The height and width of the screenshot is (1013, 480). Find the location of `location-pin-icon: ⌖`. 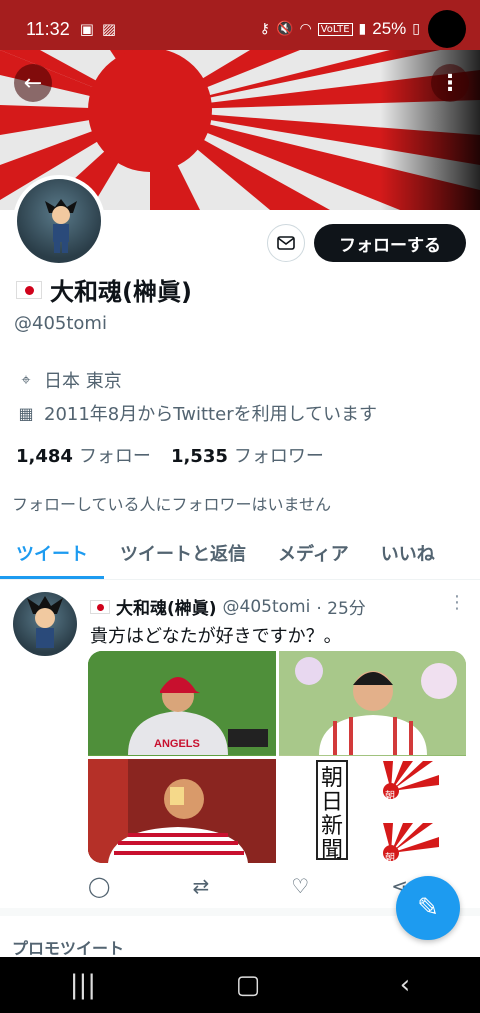

location-pin-icon: ⌖ is located at coordinates (26, 379).